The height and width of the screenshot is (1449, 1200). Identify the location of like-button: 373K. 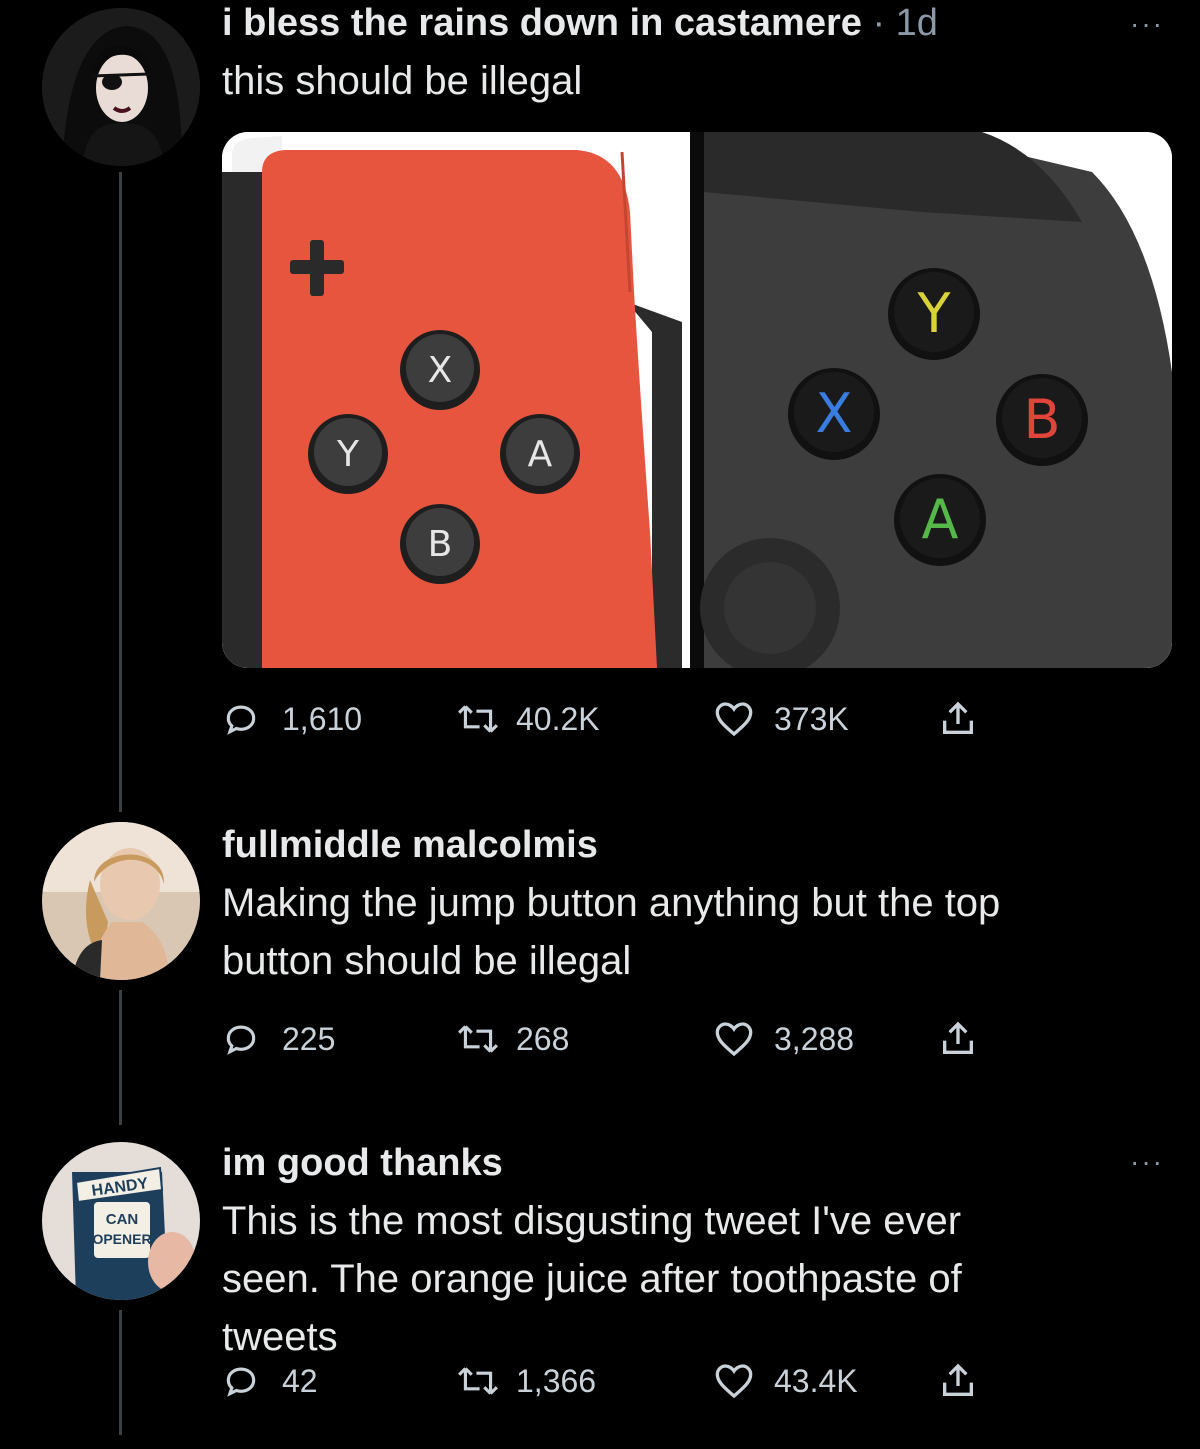
(781, 719).